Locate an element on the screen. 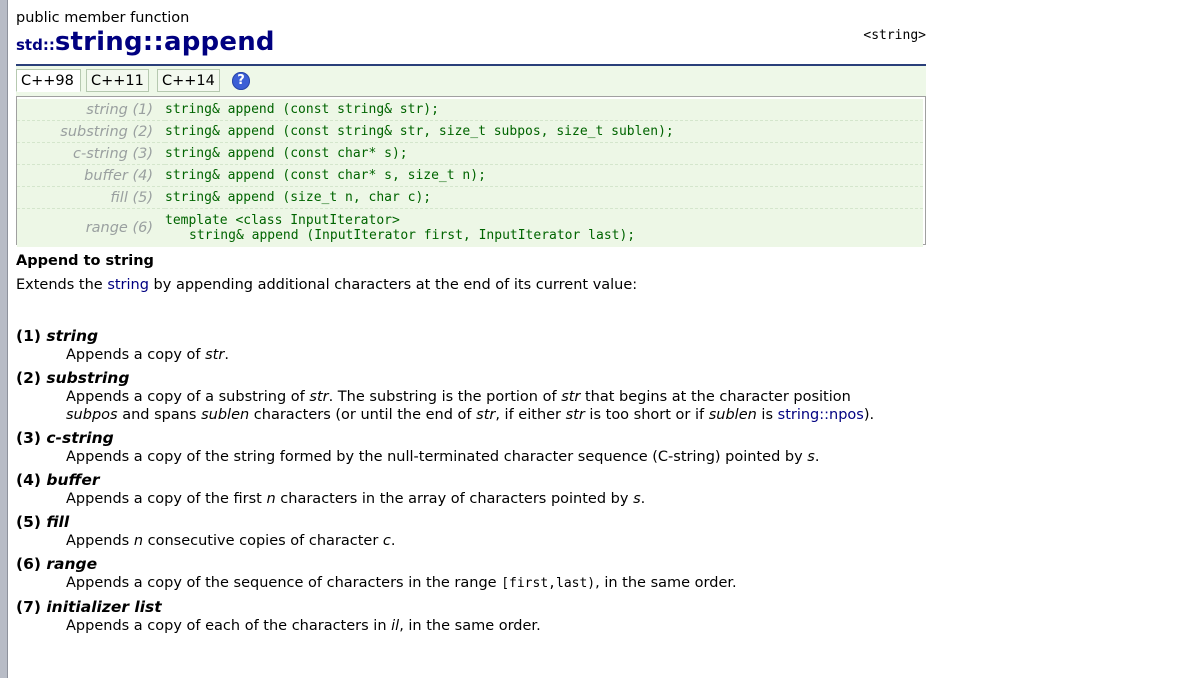 Image resolution: width=1197 pixels, height=678 pixels. definition-term: (3) c-string is located at coordinates (471, 438).